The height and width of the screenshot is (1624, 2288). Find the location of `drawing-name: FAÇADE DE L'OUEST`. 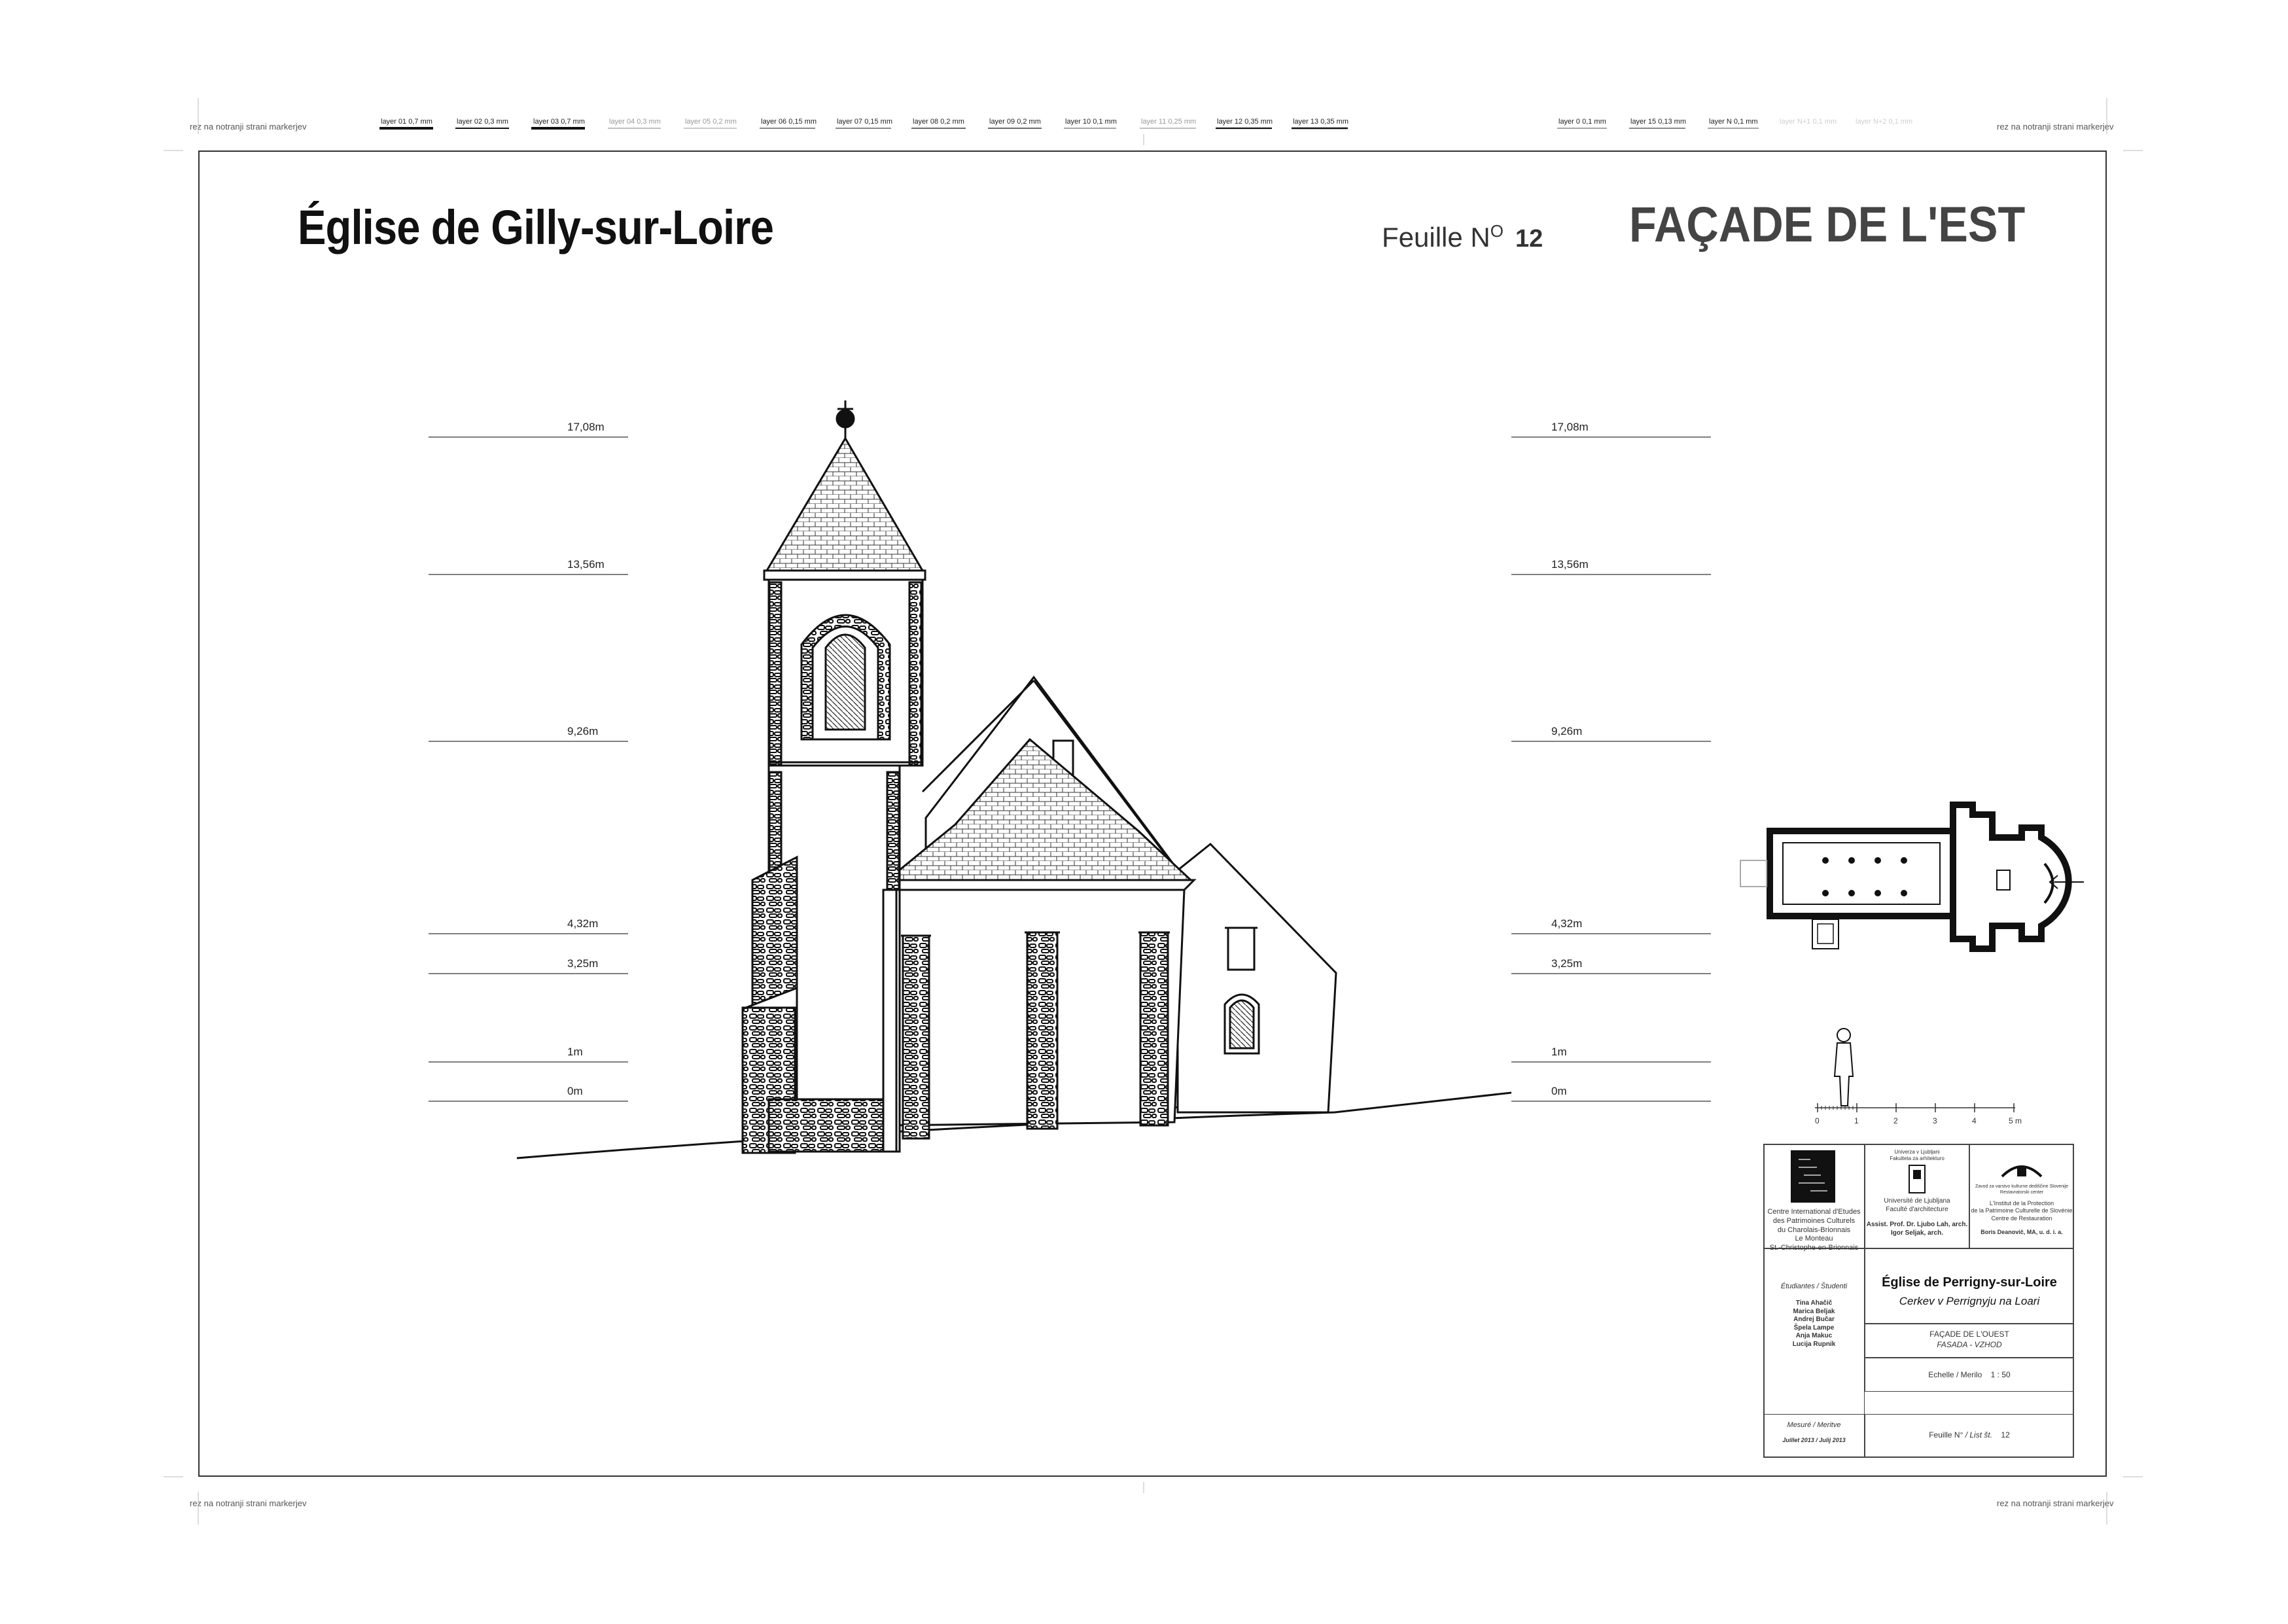

drawing-name: FAÇADE DE L'OUEST is located at coordinates (1969, 1334).